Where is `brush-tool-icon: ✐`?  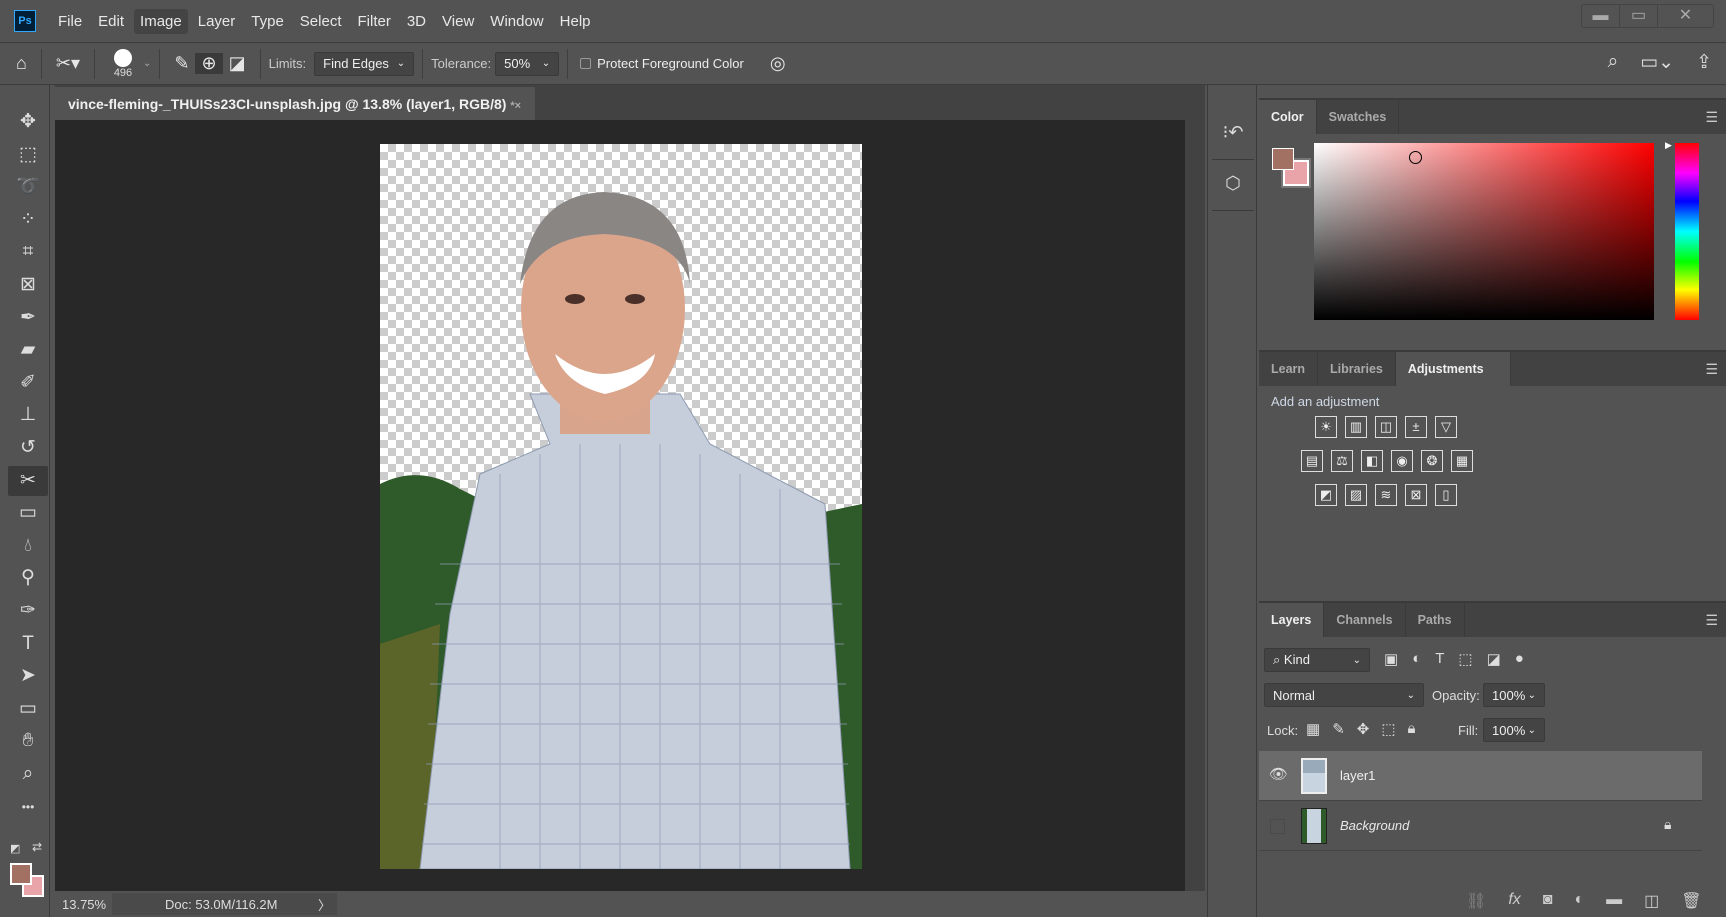 brush-tool-icon: ✐ is located at coordinates (28, 383).